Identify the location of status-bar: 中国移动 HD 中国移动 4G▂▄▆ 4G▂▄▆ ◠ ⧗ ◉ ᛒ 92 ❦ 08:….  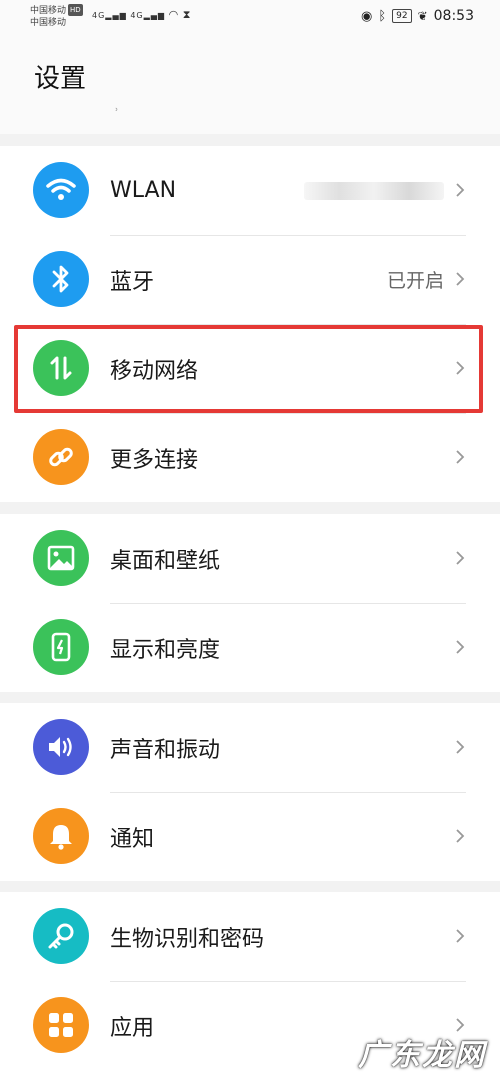
(250, 18).